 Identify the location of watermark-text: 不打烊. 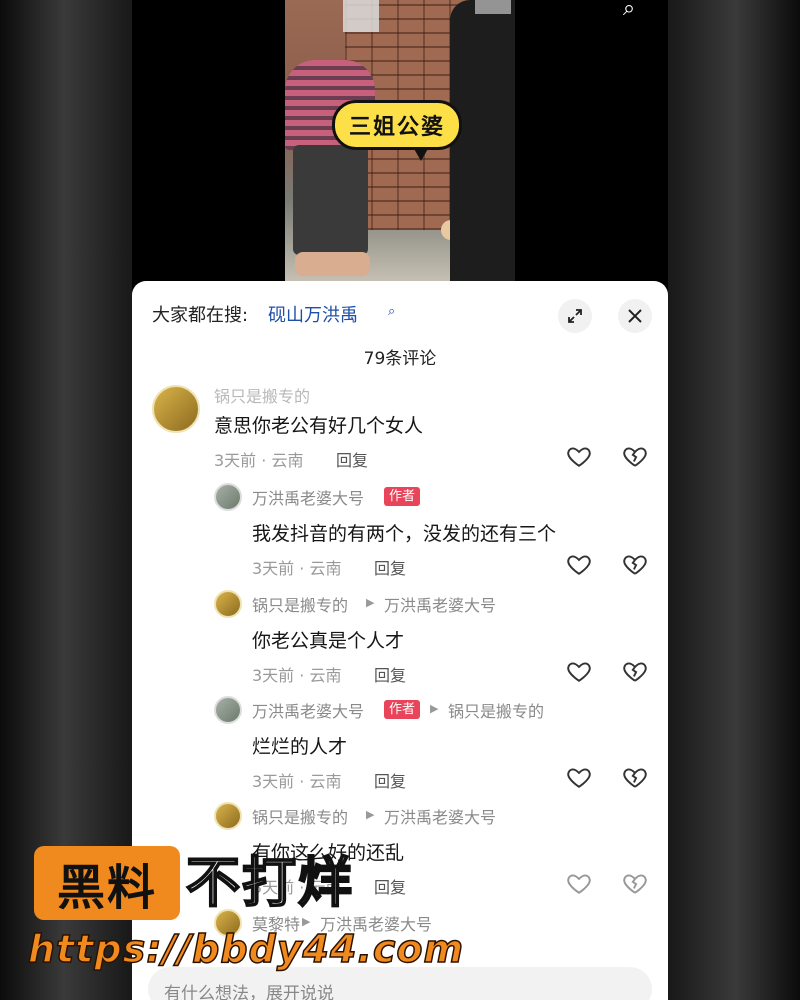
(269, 882).